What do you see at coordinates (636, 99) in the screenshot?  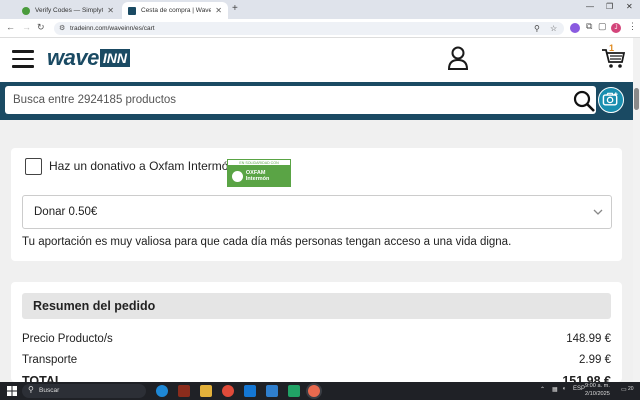 I see `scrollbar-thumb` at bounding box center [636, 99].